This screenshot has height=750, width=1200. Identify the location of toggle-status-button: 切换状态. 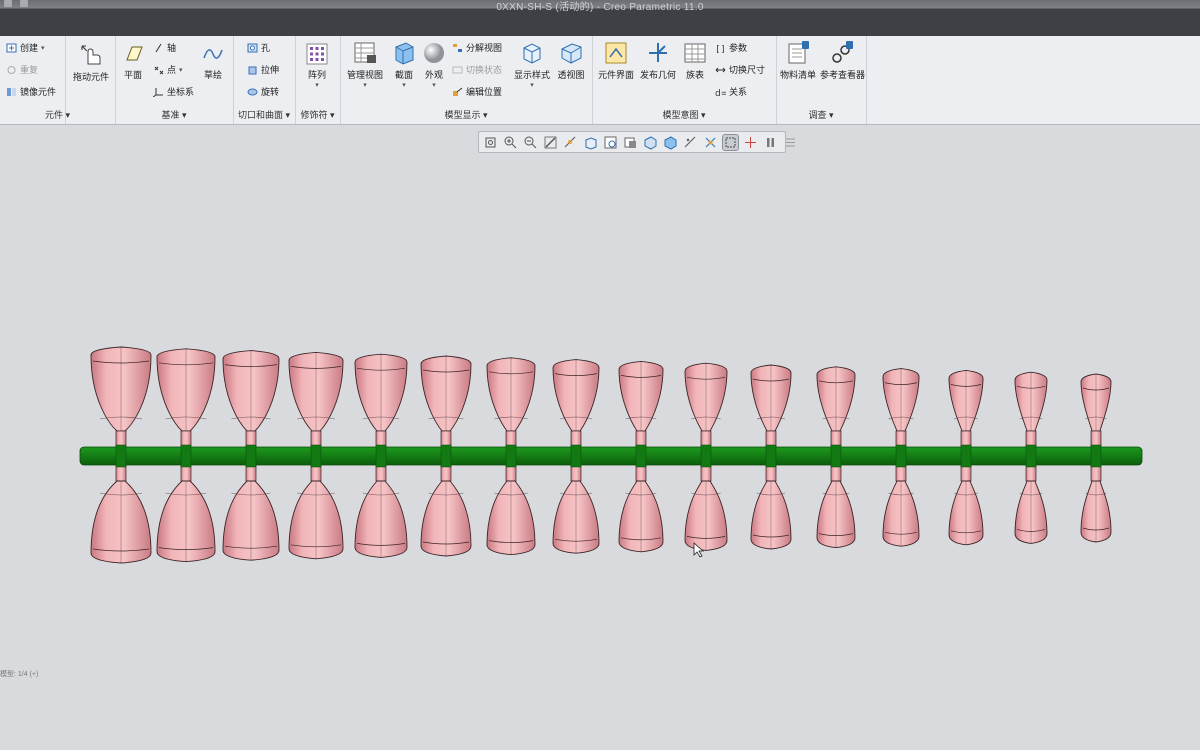
(477, 69).